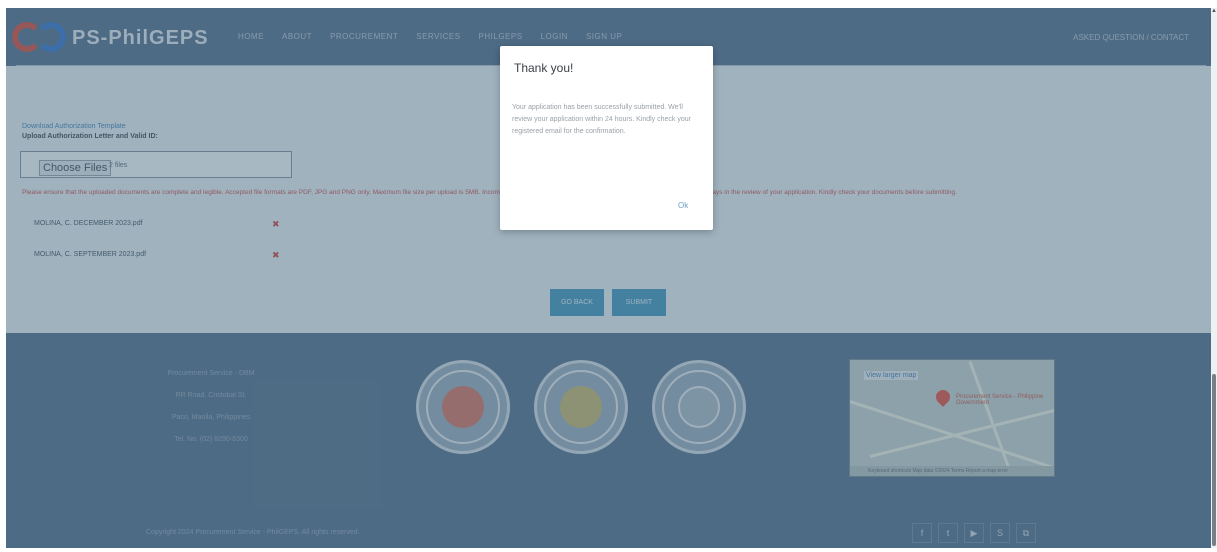 The height and width of the screenshot is (552, 1217). I want to click on dialog-title: Thank you!, so click(544, 68).